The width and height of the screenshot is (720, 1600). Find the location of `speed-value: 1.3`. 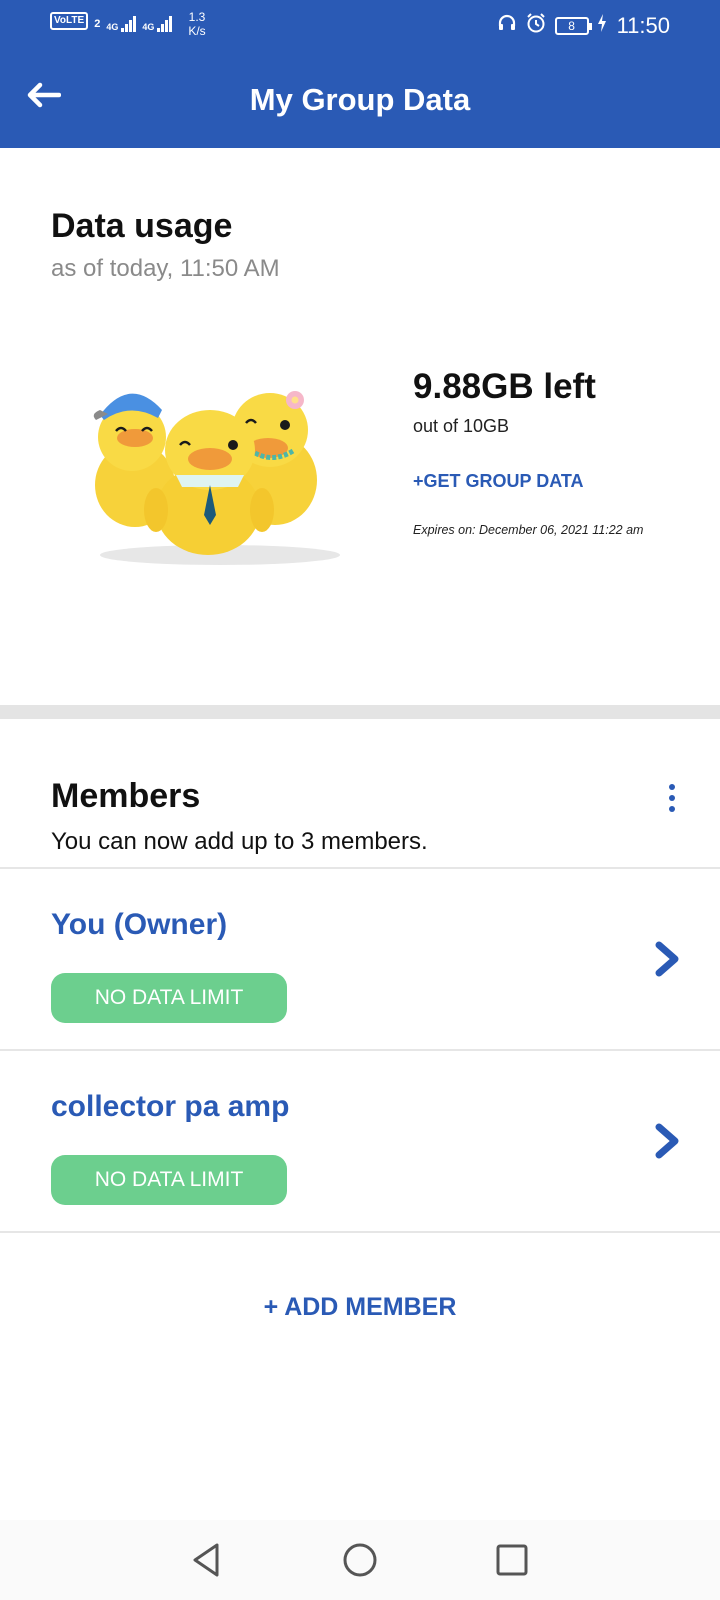

speed-value: 1.3 is located at coordinates (197, 17).